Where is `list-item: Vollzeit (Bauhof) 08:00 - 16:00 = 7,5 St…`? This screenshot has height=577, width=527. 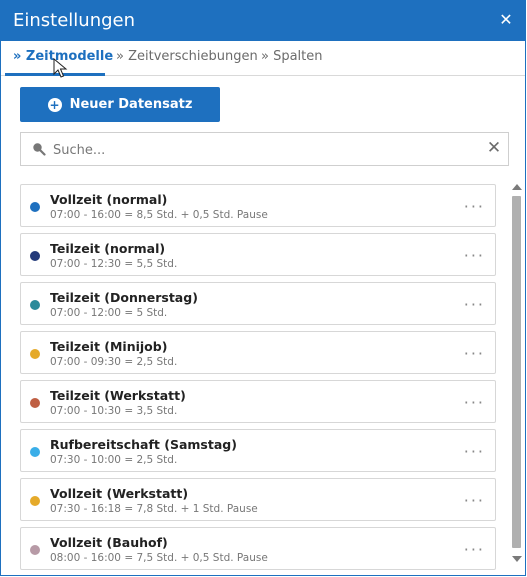 list-item: Vollzeit (Bauhof) 08:00 - 16:00 = 7,5 St… is located at coordinates (258, 548).